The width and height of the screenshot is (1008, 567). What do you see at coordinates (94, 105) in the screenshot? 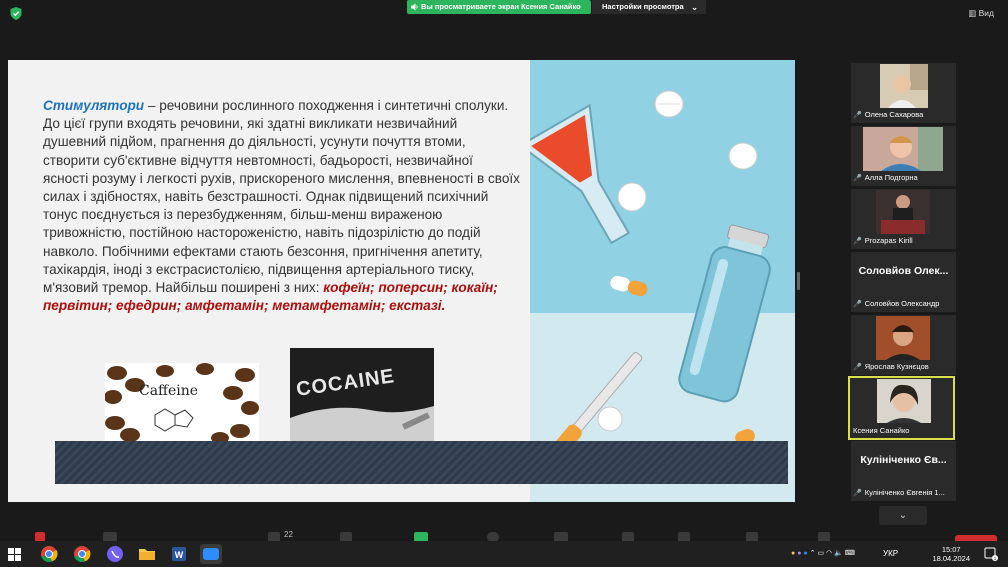
I see `slide-term: Стимулятори` at bounding box center [94, 105].